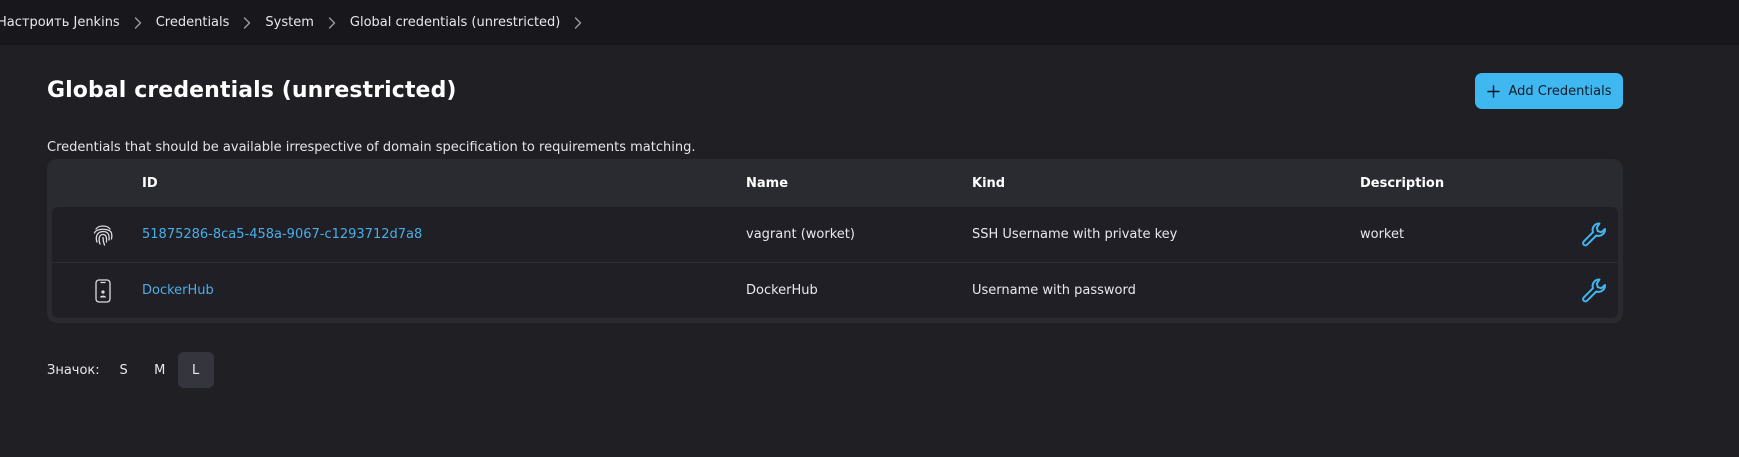 The image size is (1739, 457). Describe the element at coordinates (73, 370) in the screenshot. I see `icon-size-label: Значок:` at that location.